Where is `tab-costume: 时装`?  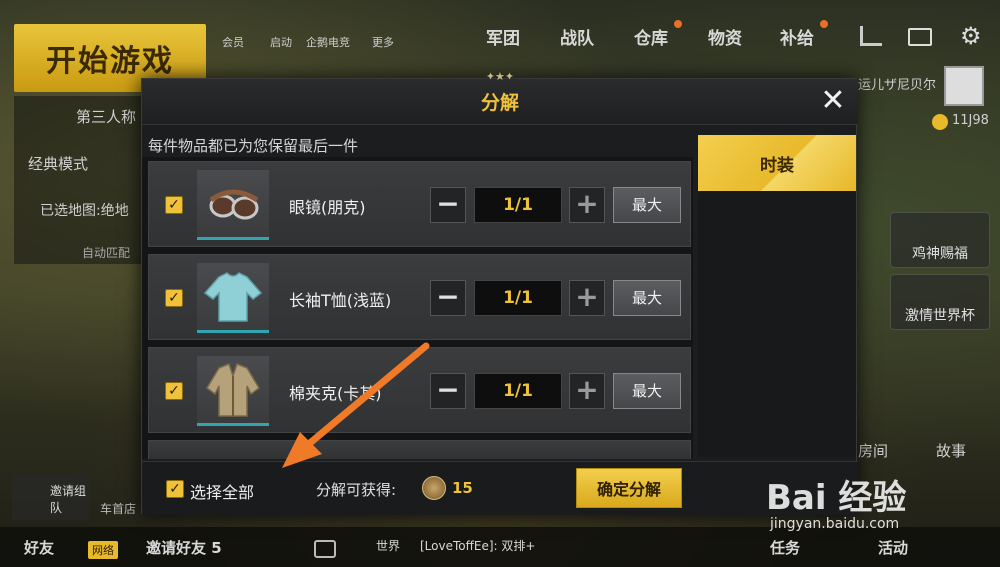
tab-costume: 时装 is located at coordinates (777, 163).